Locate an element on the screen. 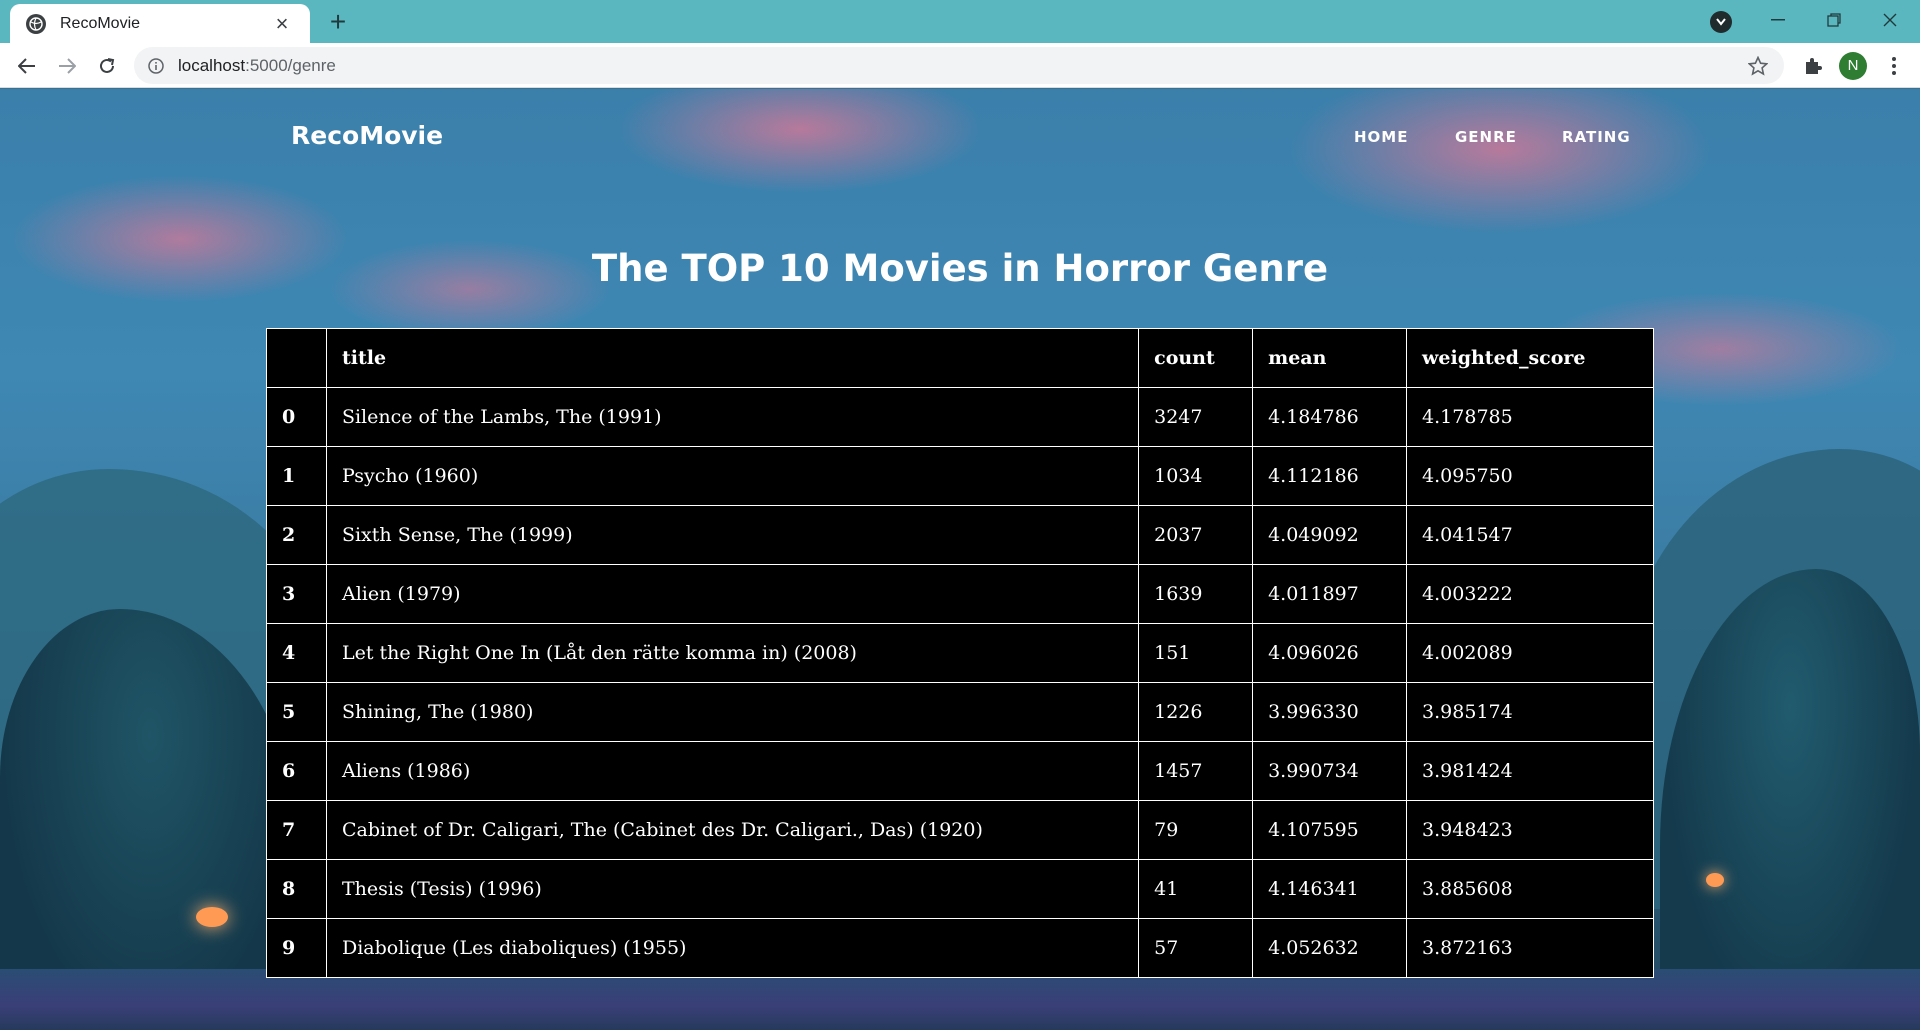 Image resolution: width=1920 pixels, height=1030 pixels. weighted-score: 4.041547 is located at coordinates (1530, 535).